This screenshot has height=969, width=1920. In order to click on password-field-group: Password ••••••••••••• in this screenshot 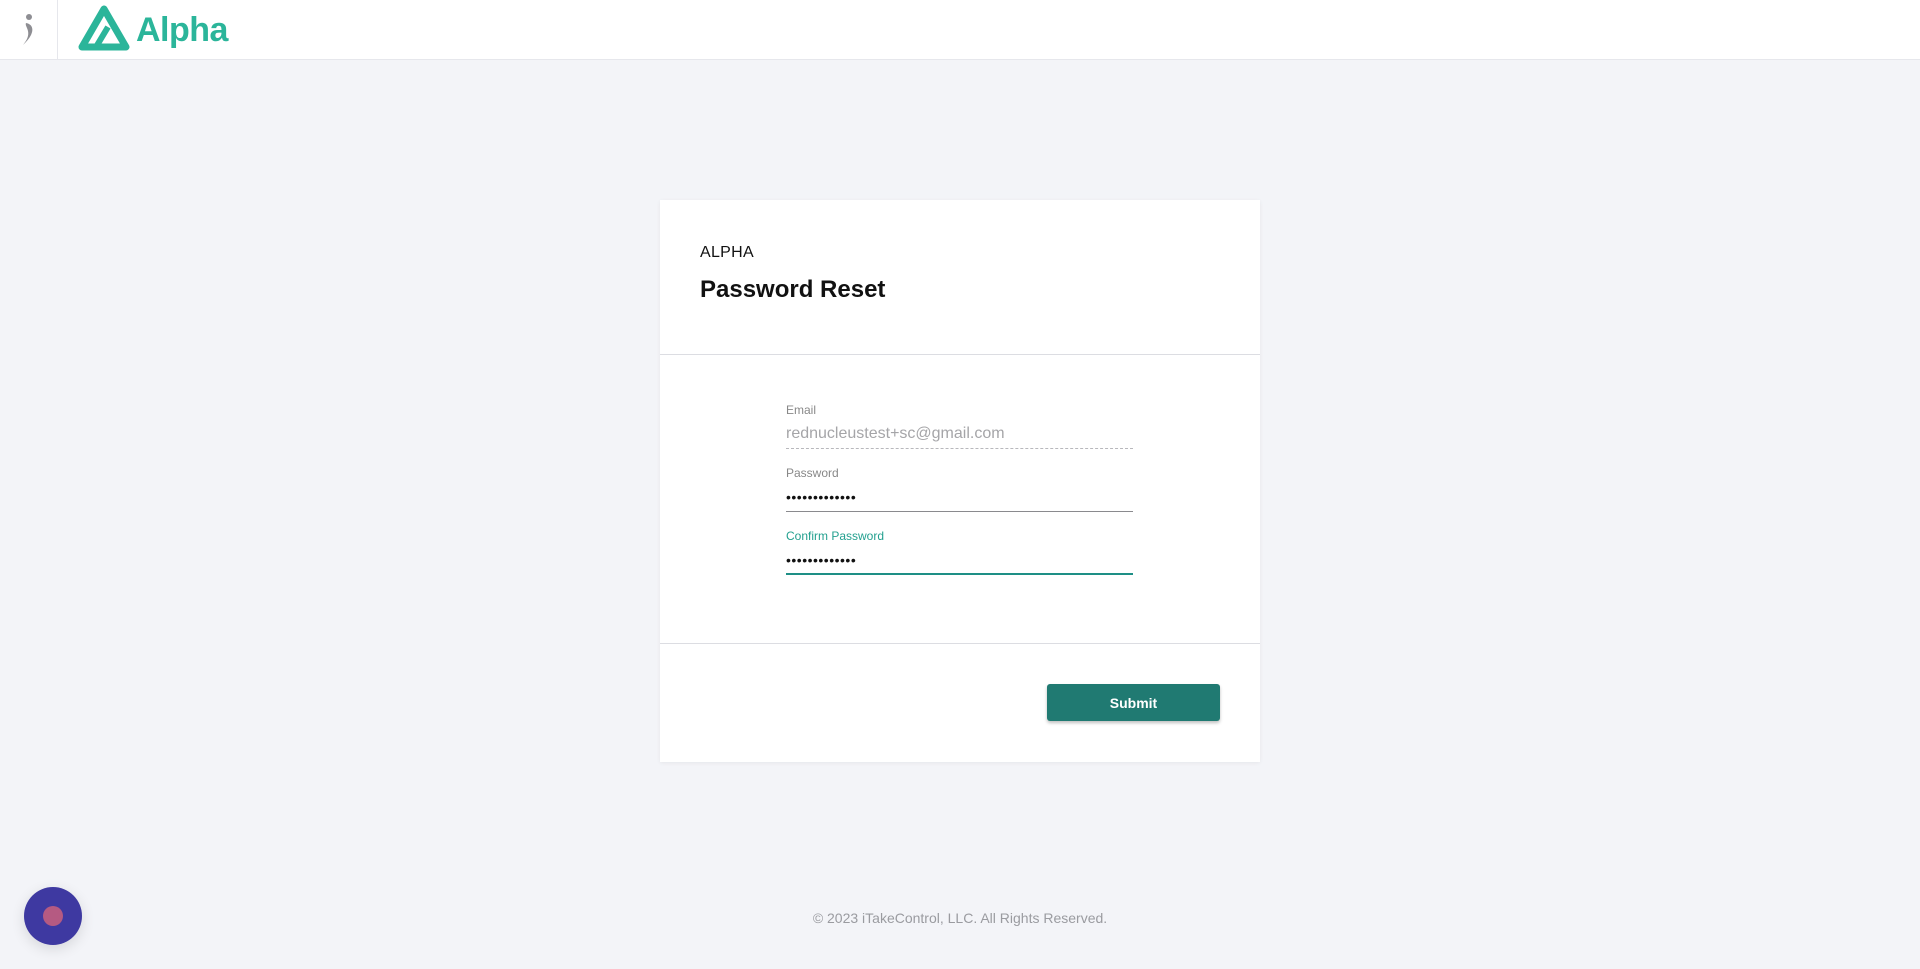, I will do `click(959, 497)`.